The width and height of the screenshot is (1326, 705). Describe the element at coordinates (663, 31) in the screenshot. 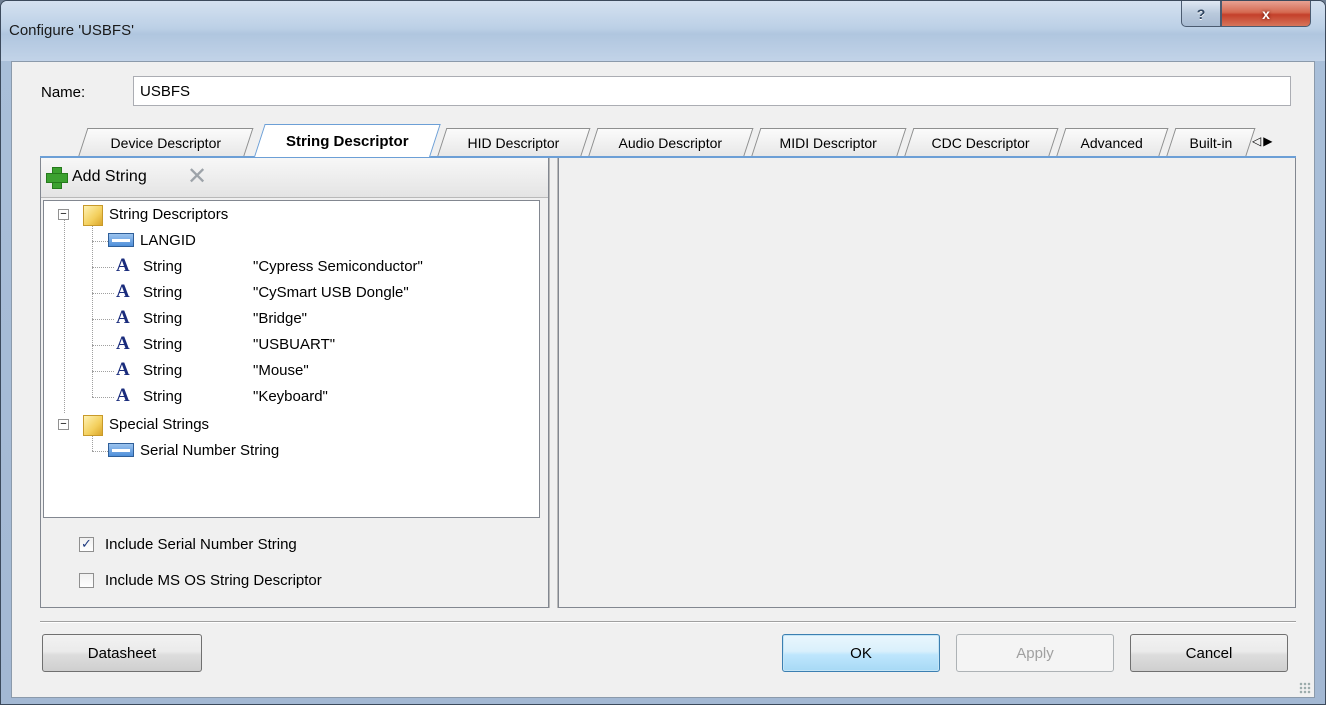

I see `title-bar: Configure 'USBFS' ? x` at that location.